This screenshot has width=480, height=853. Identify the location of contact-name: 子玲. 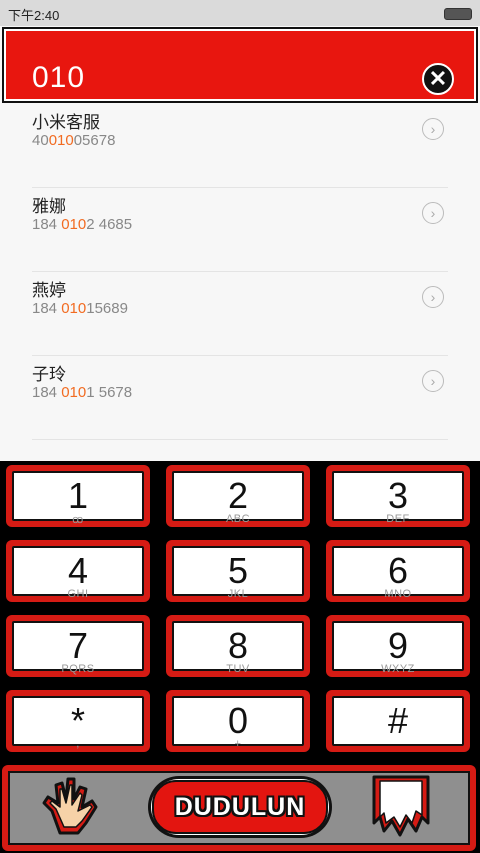
(49, 374).